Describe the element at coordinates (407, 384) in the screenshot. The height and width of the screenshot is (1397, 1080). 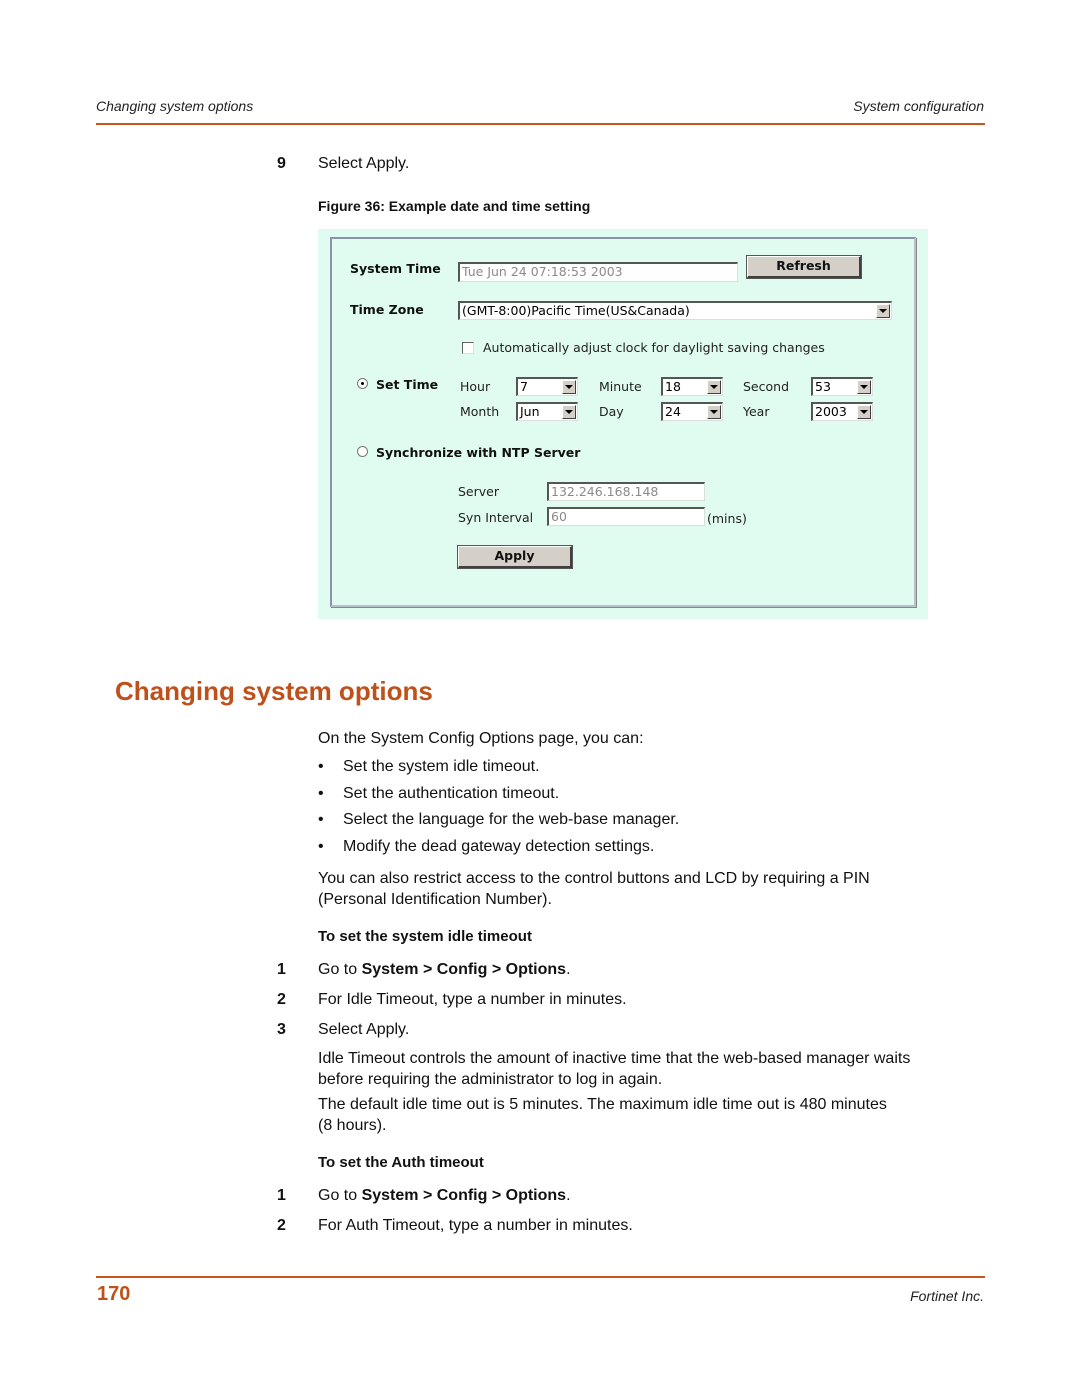
I see `set-time-label: Set Time` at that location.